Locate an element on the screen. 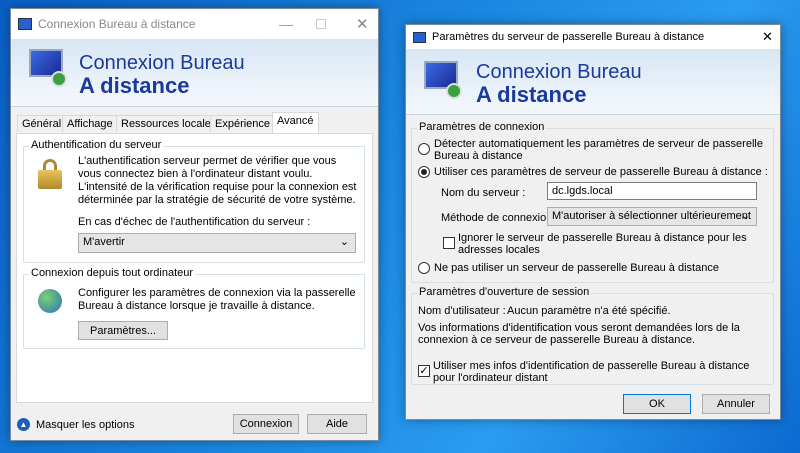  chevron-up-icon: ▲ is located at coordinates (23, 424).